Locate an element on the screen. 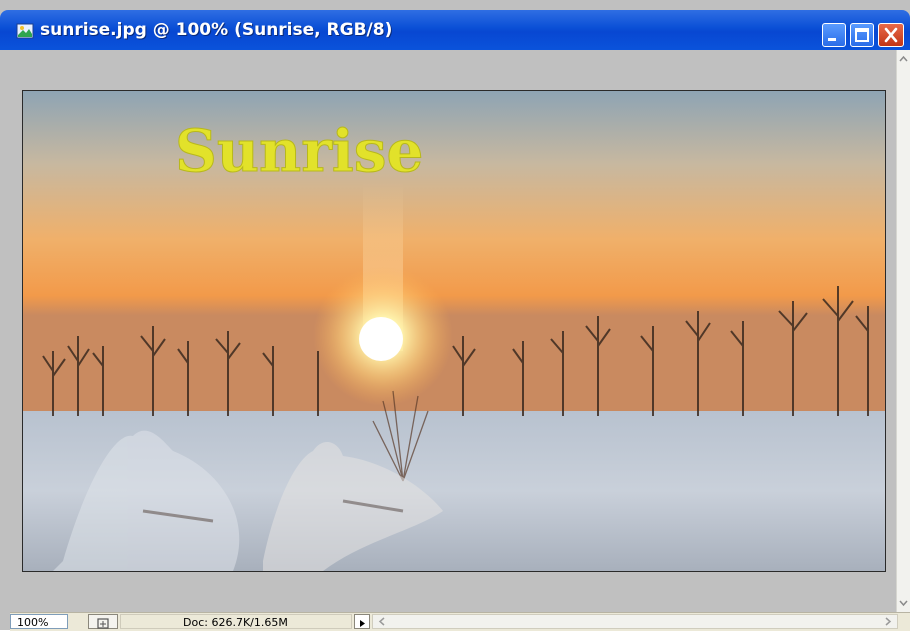 This screenshot has width=910, height=634. title-bar: sunrise.jpg @ 100% (Sunrise, RGB/8) is located at coordinates (455, 30).